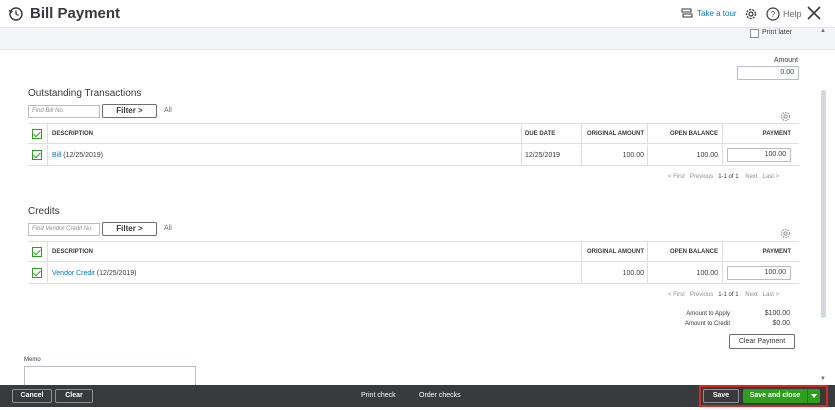  Describe the element at coordinates (792, 14) in the screenshot. I see `help-label: Help` at that location.